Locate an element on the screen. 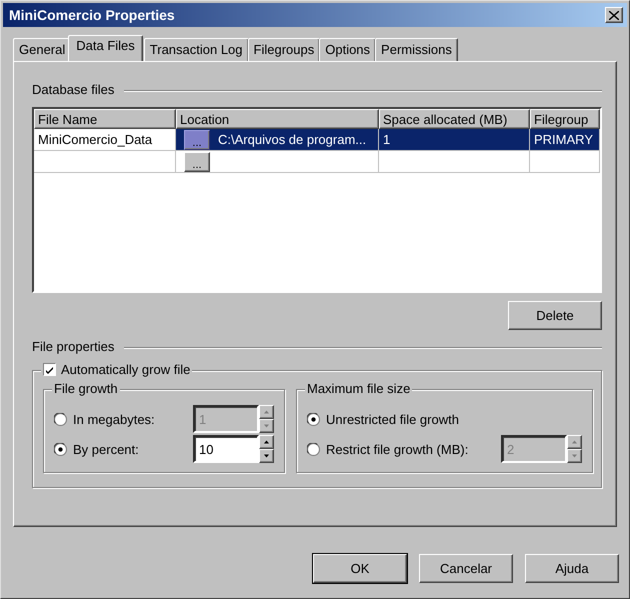  tab: Data Files is located at coordinates (105, 48).